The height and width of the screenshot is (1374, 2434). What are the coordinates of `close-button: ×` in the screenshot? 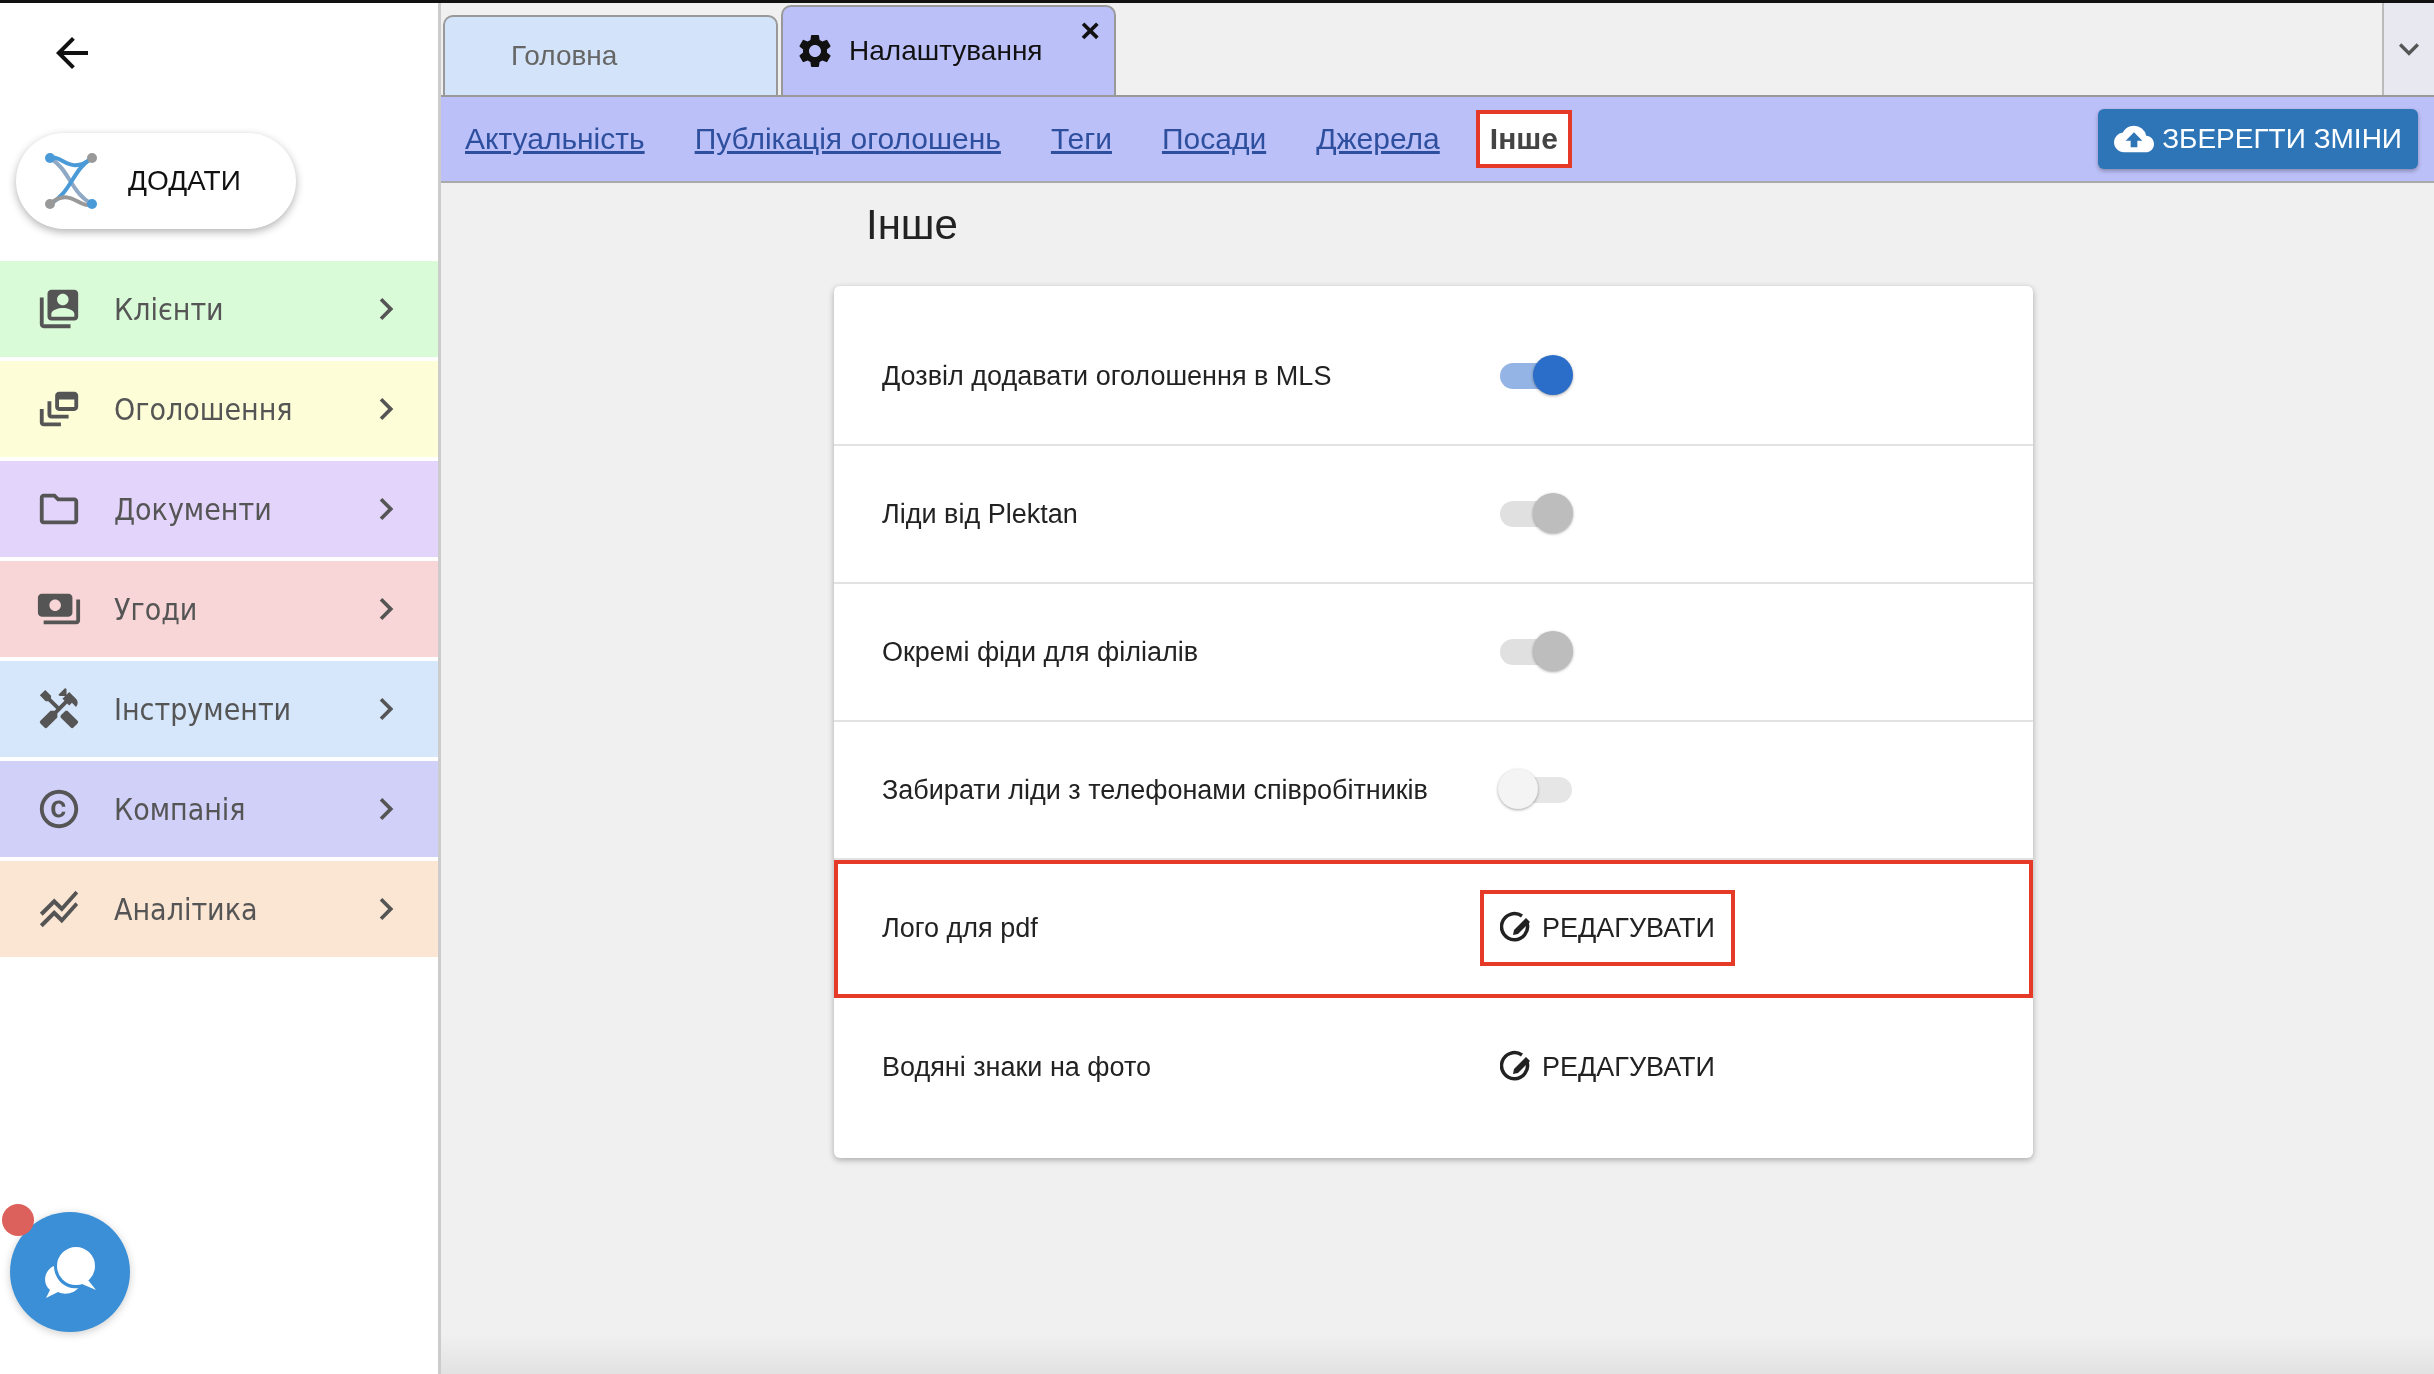 It's located at (1090, 30).